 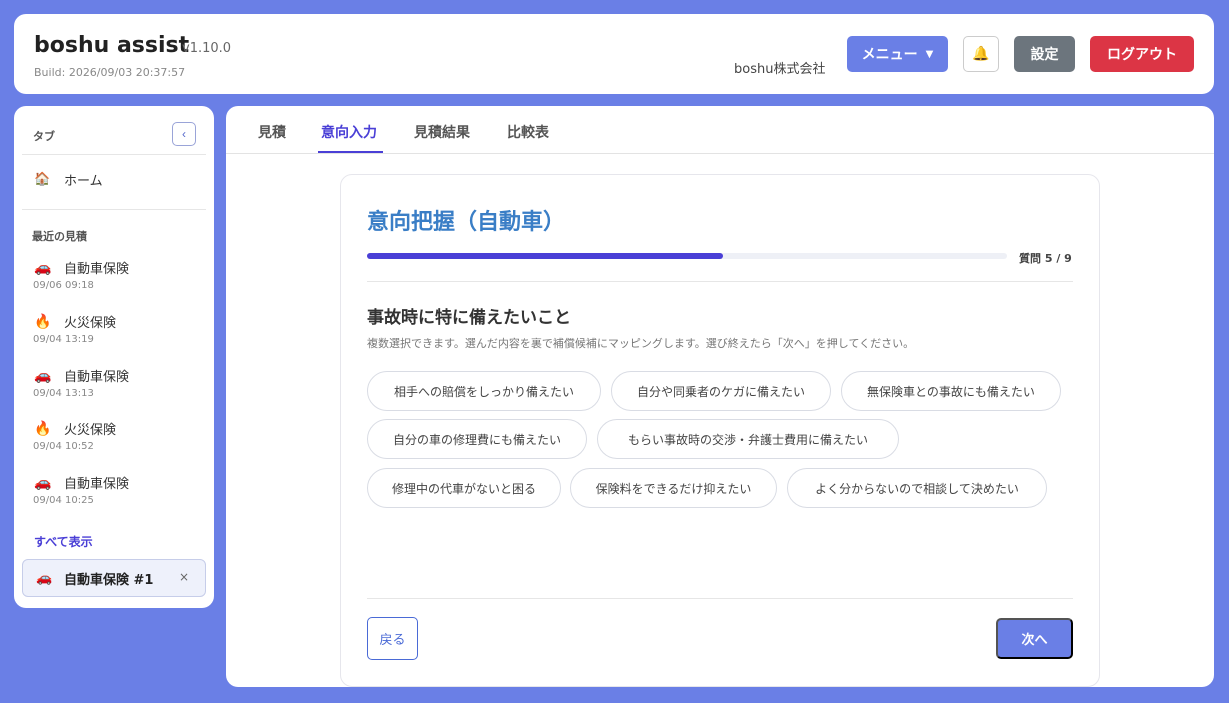 What do you see at coordinates (83, 181) in the screenshot?
I see `sidebar-item-label: ホーム` at bounding box center [83, 181].